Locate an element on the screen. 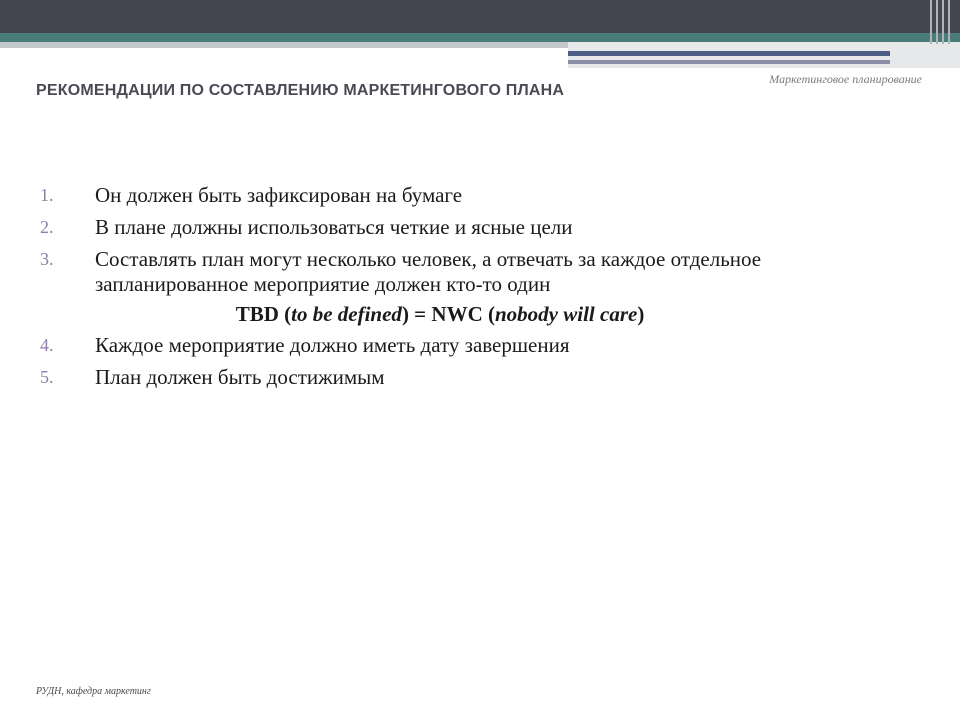 This screenshot has height=720, width=960. highlight-part: TBD ( is located at coordinates (263, 314).